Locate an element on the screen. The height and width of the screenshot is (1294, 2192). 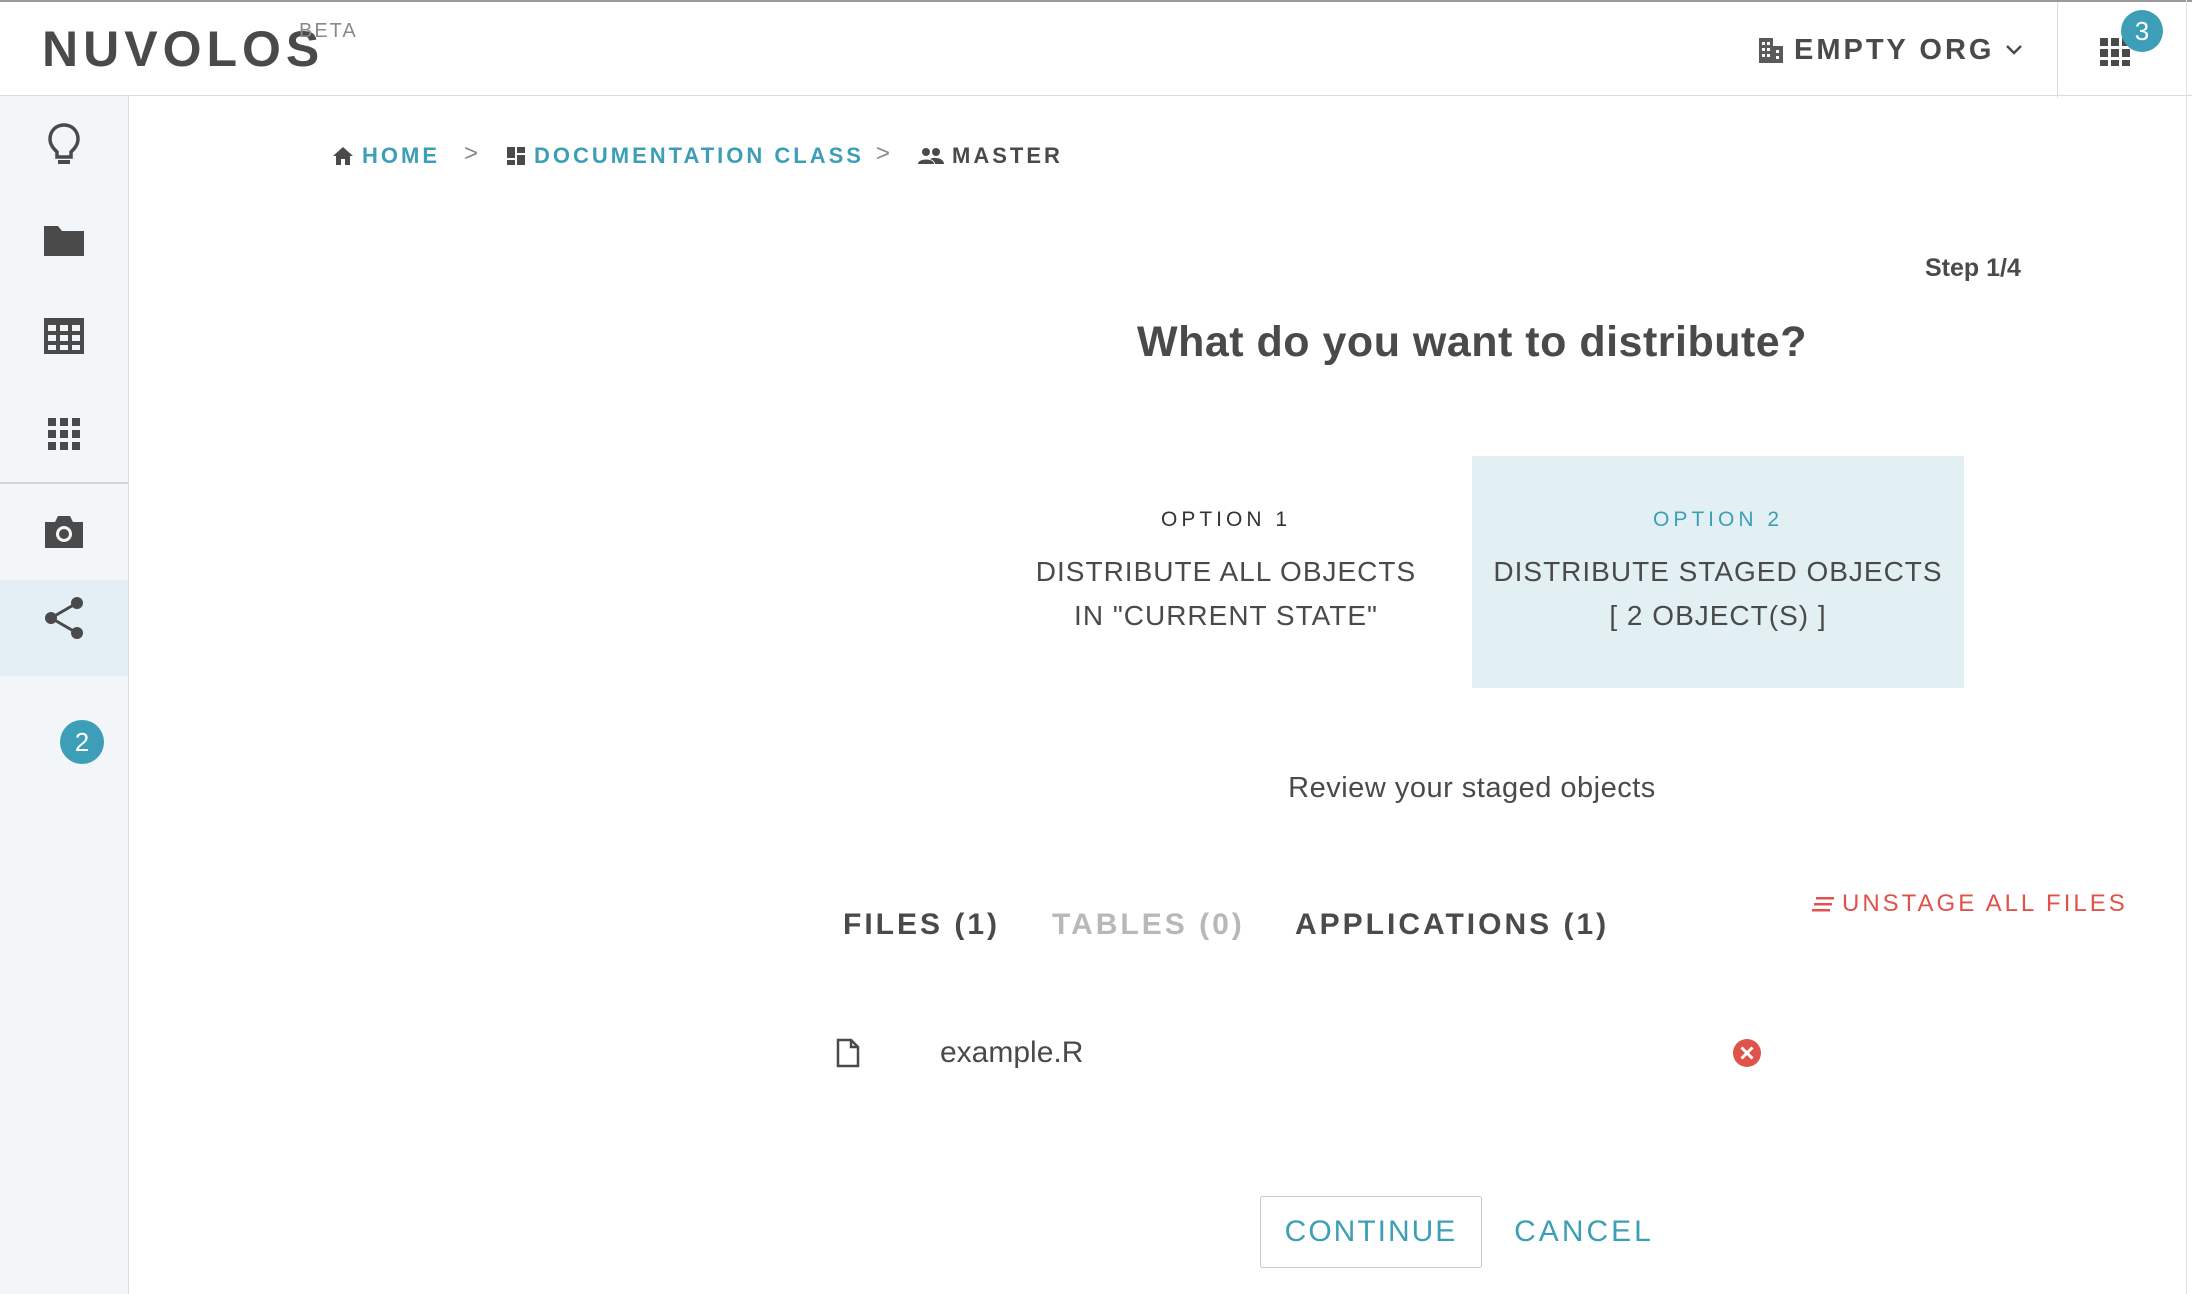
camera-icon is located at coordinates (64, 532).